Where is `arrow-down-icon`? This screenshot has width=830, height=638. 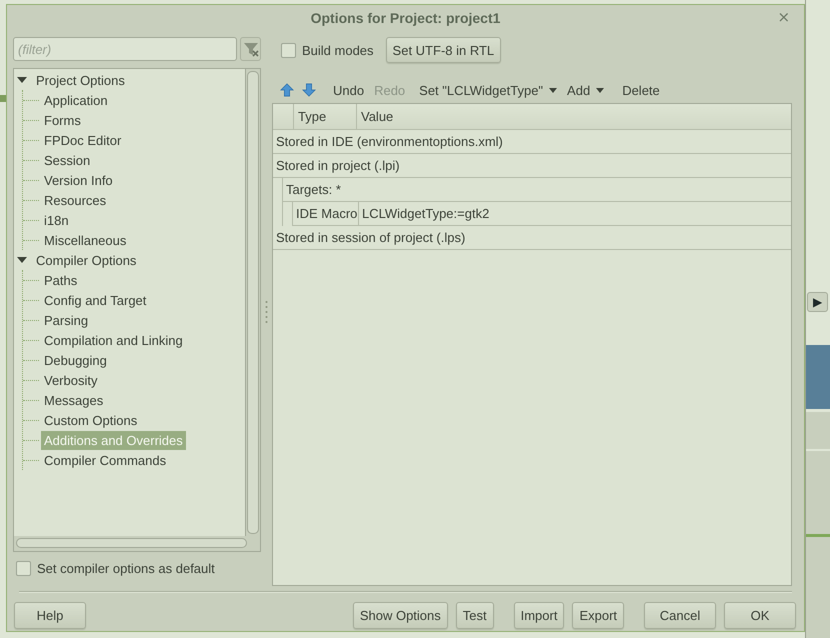
arrow-down-icon is located at coordinates (309, 90).